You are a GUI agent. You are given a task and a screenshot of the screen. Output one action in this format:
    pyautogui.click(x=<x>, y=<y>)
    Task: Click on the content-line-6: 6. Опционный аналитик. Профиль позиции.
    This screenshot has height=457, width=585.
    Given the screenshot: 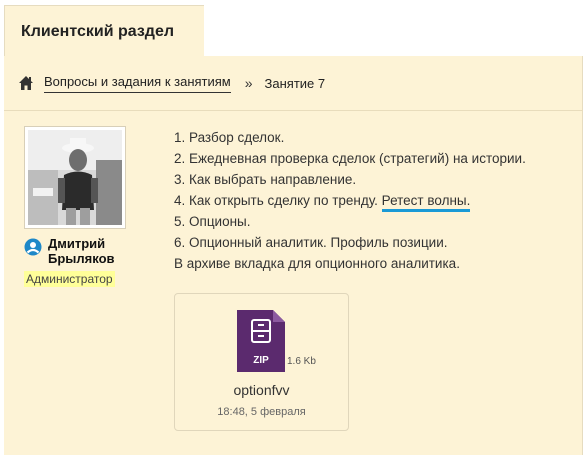 What is the action you would take?
    pyautogui.click(x=311, y=242)
    